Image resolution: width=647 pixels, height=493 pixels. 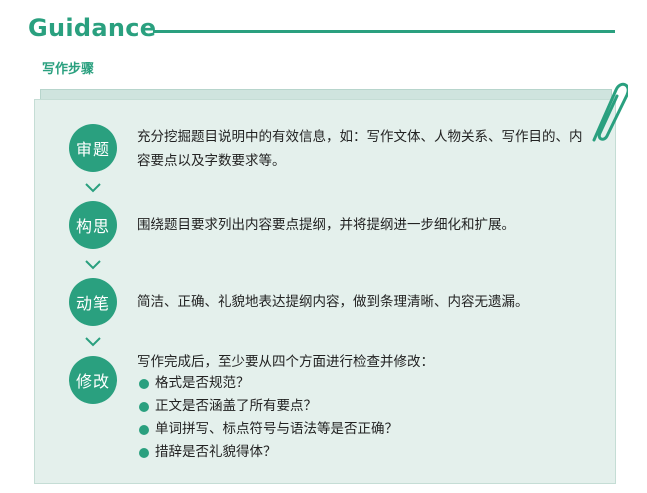 What do you see at coordinates (384, 31) in the screenshot?
I see `title-rule` at bounding box center [384, 31].